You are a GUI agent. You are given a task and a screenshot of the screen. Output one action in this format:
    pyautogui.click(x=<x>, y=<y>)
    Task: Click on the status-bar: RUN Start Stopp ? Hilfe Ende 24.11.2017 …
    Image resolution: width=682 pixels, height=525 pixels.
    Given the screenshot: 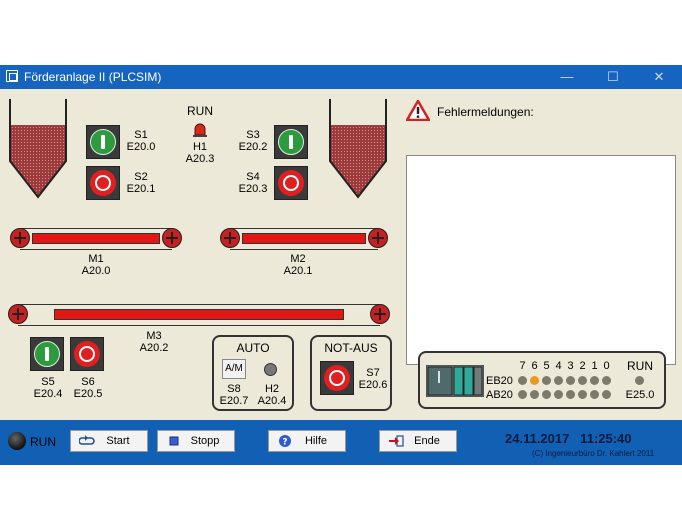 What is the action you would take?
    pyautogui.click(x=341, y=442)
    